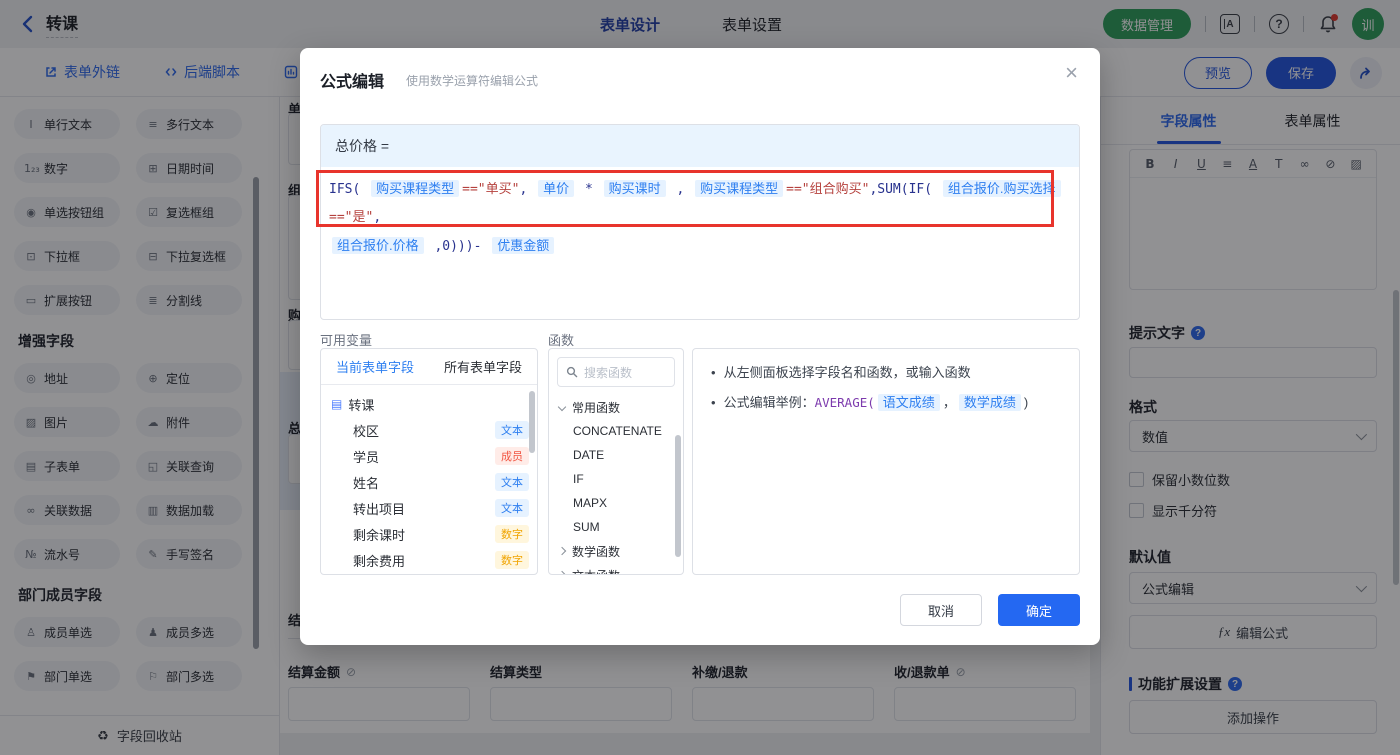  What do you see at coordinates (361, 405) in the screenshot?
I see `form-name: 转课` at bounding box center [361, 405].